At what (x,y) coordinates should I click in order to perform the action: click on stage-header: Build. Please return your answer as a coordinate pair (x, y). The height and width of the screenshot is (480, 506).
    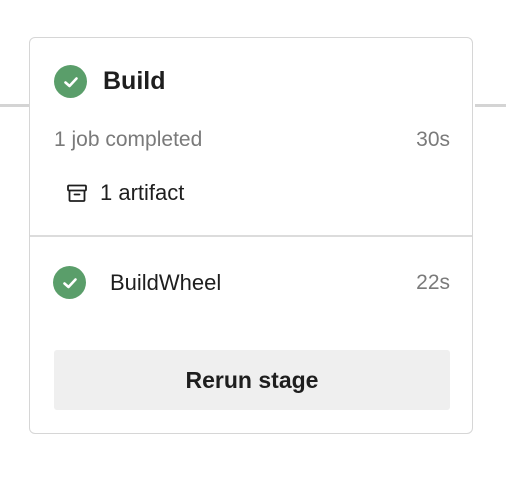
    Looking at the image, I should click on (110, 81).